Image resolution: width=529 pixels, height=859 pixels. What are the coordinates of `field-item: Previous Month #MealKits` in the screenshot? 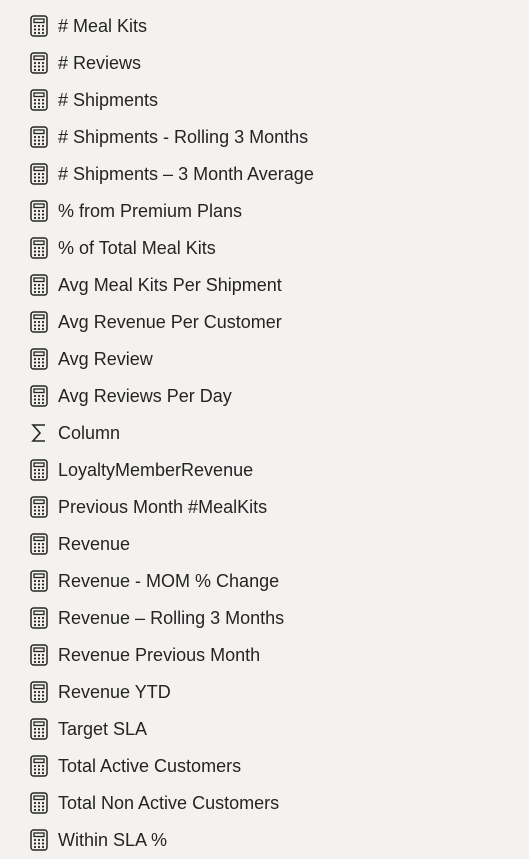 It's located at (264, 506).